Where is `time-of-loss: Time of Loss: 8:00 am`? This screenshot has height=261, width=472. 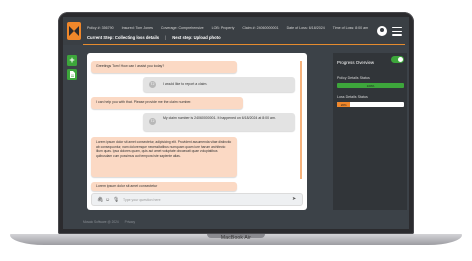
time-of-loss: Time of Loss: 8:00 am is located at coordinates (350, 28).